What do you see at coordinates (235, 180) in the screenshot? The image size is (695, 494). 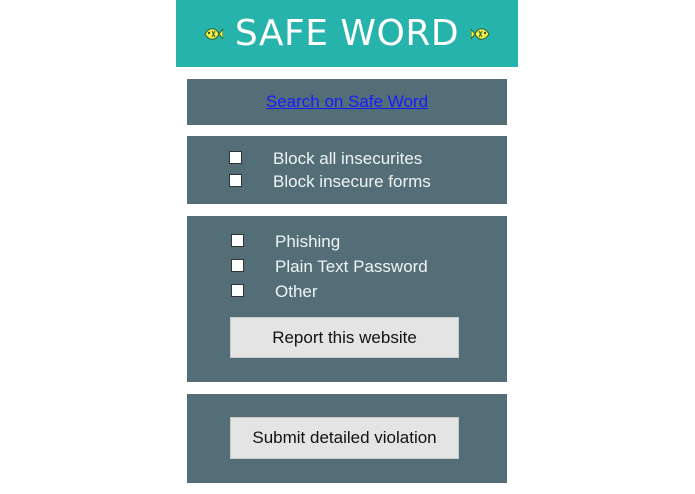 I see `block-insecure-forms-checkbox` at bounding box center [235, 180].